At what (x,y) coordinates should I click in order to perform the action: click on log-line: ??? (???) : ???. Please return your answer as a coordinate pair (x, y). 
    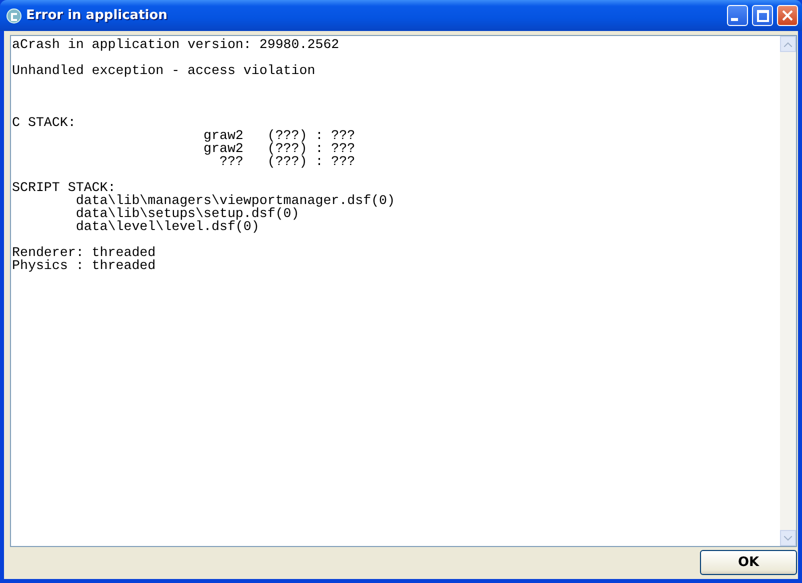
    Looking at the image, I should click on (287, 161).